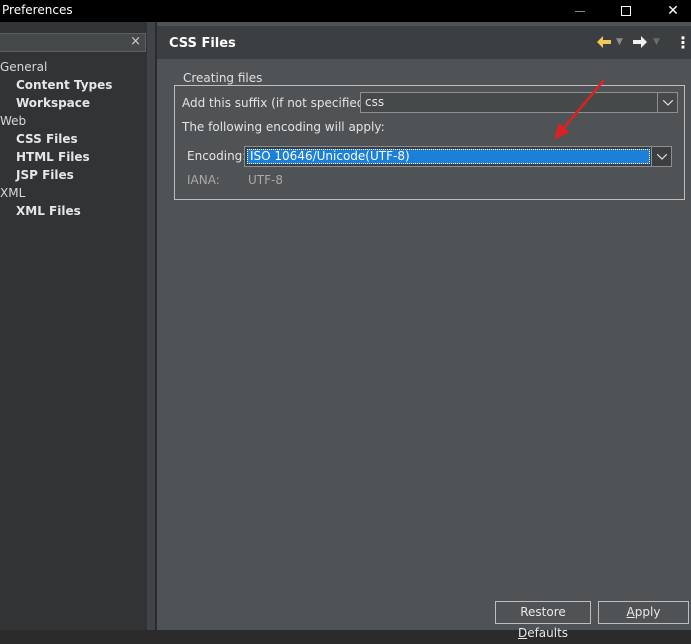 The width and height of the screenshot is (691, 644). I want to click on close-button: ✕, so click(673, 11).